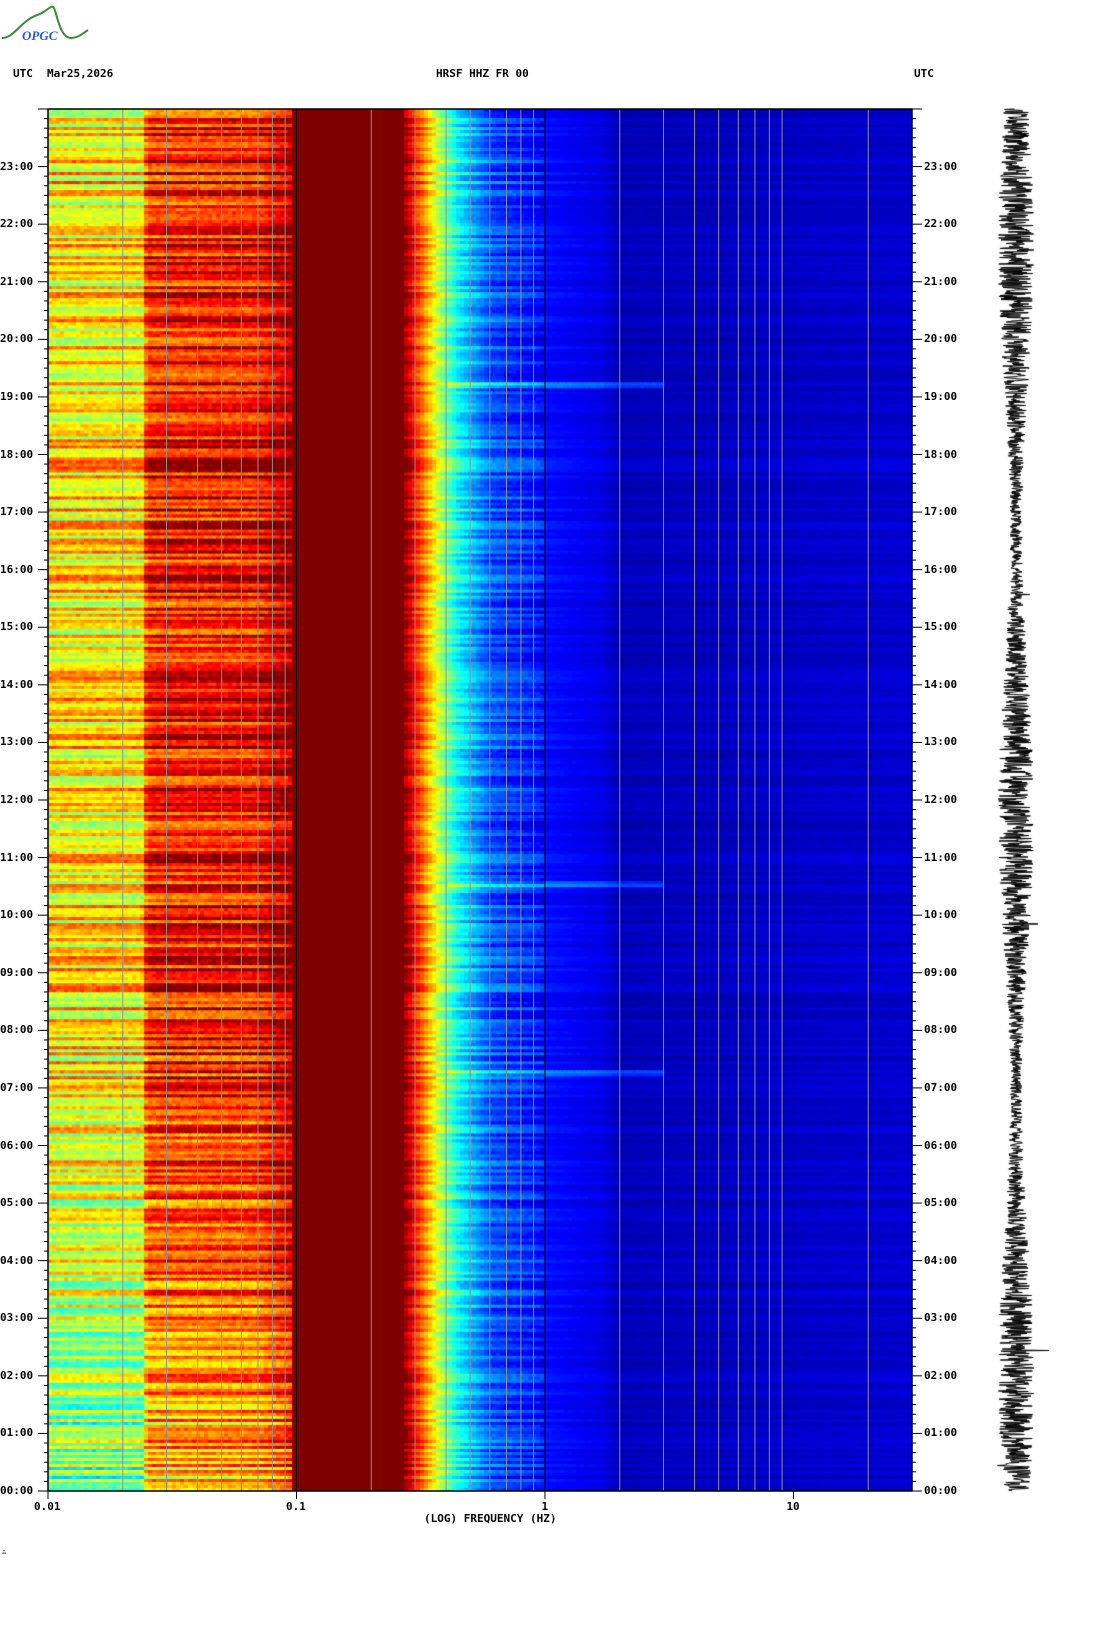 This screenshot has width=1102, height=1634. What do you see at coordinates (17, 396) in the screenshot?
I see `y-tick-label-left: 19:00` at bounding box center [17, 396].